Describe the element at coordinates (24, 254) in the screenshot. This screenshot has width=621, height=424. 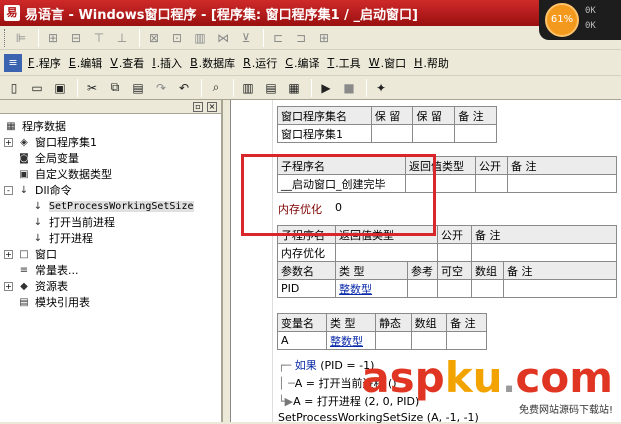
I see `window-icon: □` at that location.